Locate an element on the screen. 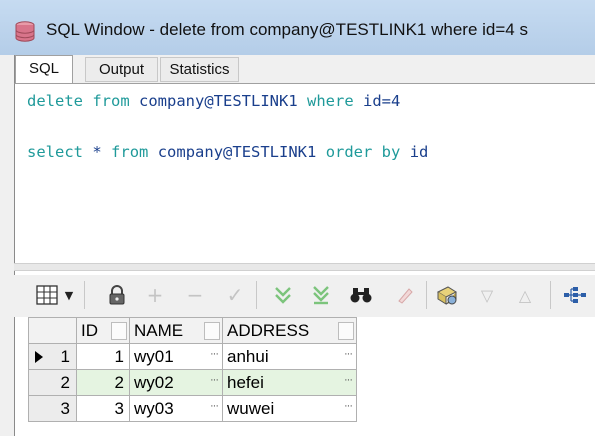  table-row: 2 2 wy02 ··· hefei ··· is located at coordinates (192, 382).